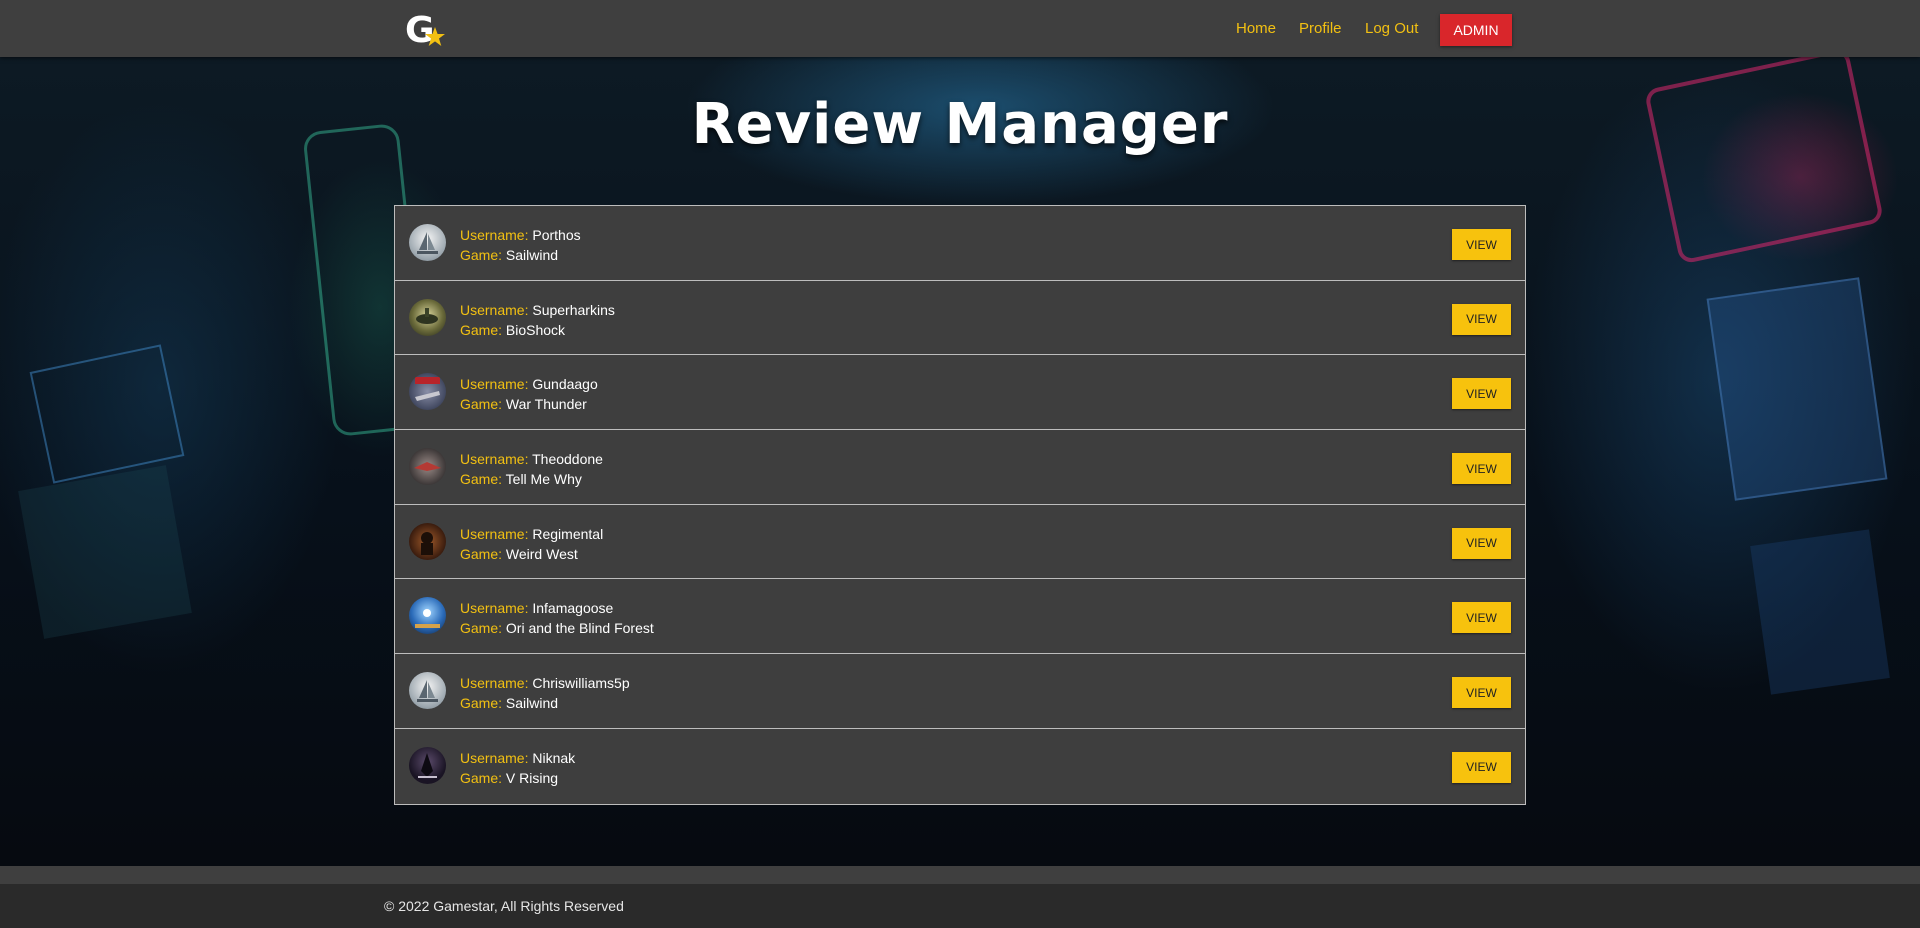  What do you see at coordinates (554, 757) in the screenshot?
I see `username-value: Niknak` at bounding box center [554, 757].